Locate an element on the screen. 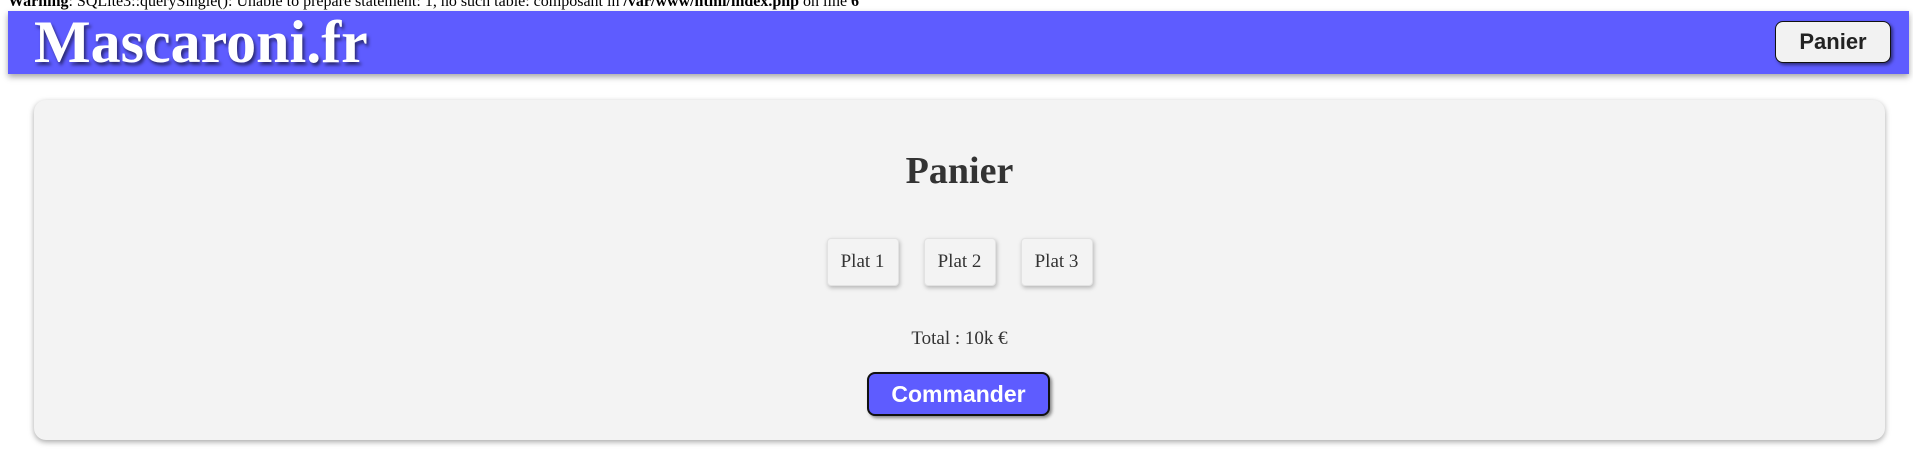 The width and height of the screenshot is (1913, 462). cart-item-2: Plat 2 is located at coordinates (959, 262).